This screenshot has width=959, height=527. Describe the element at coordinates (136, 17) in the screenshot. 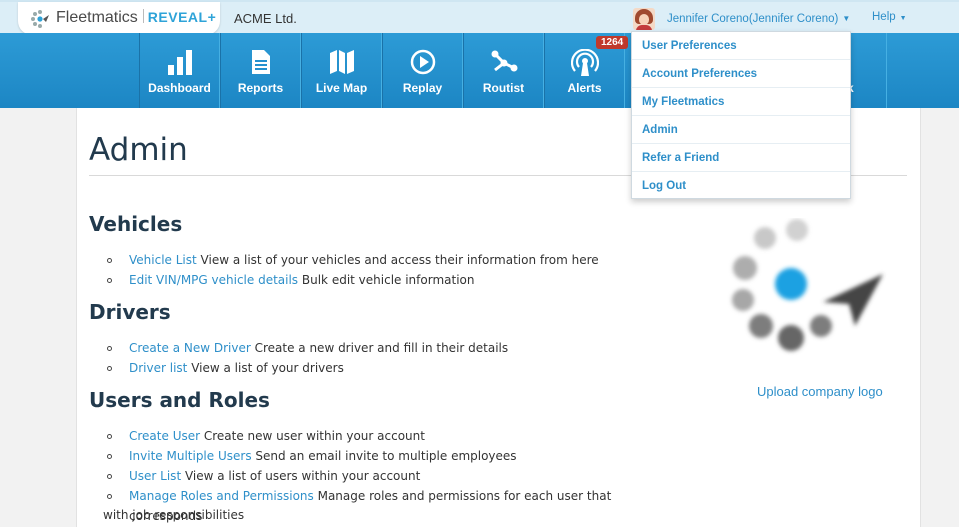

I see `logo-text: Fleetmatics REVEAL+` at that location.